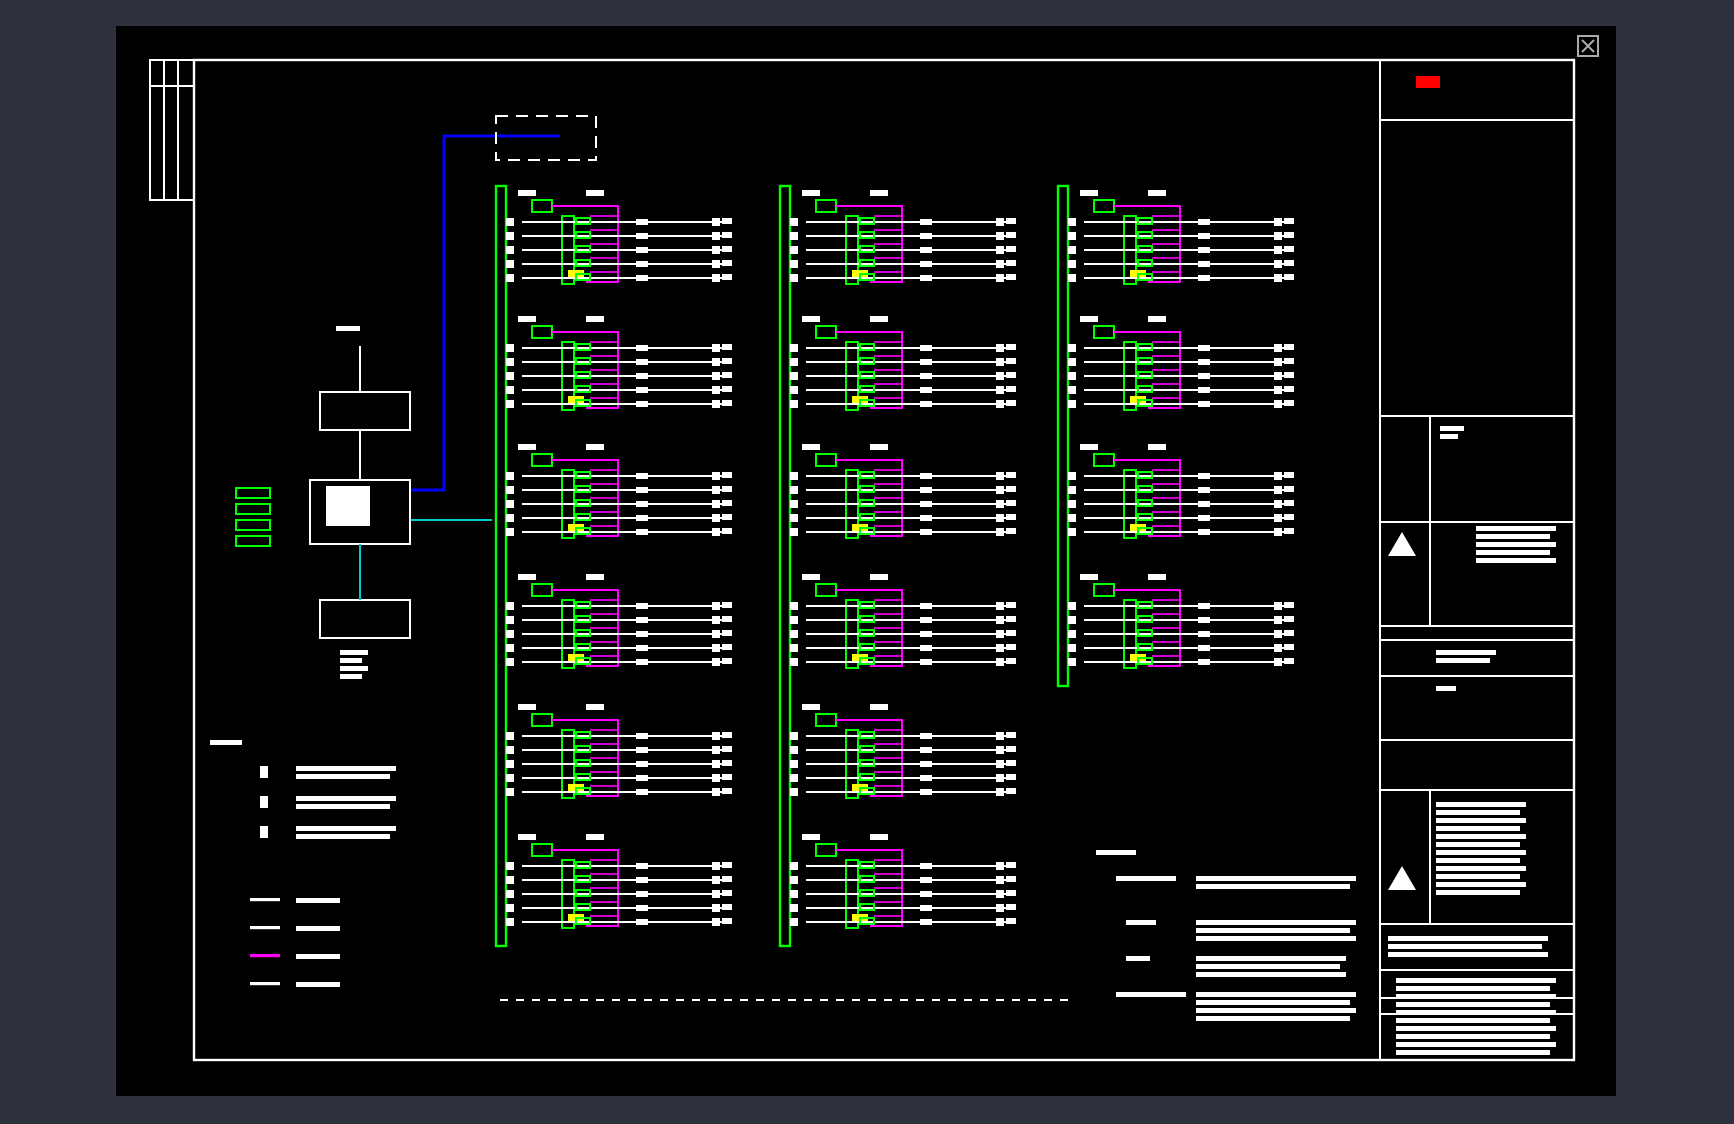 This screenshot has height=1124, width=1734. I want to click on cable-line, so click(451, 520).